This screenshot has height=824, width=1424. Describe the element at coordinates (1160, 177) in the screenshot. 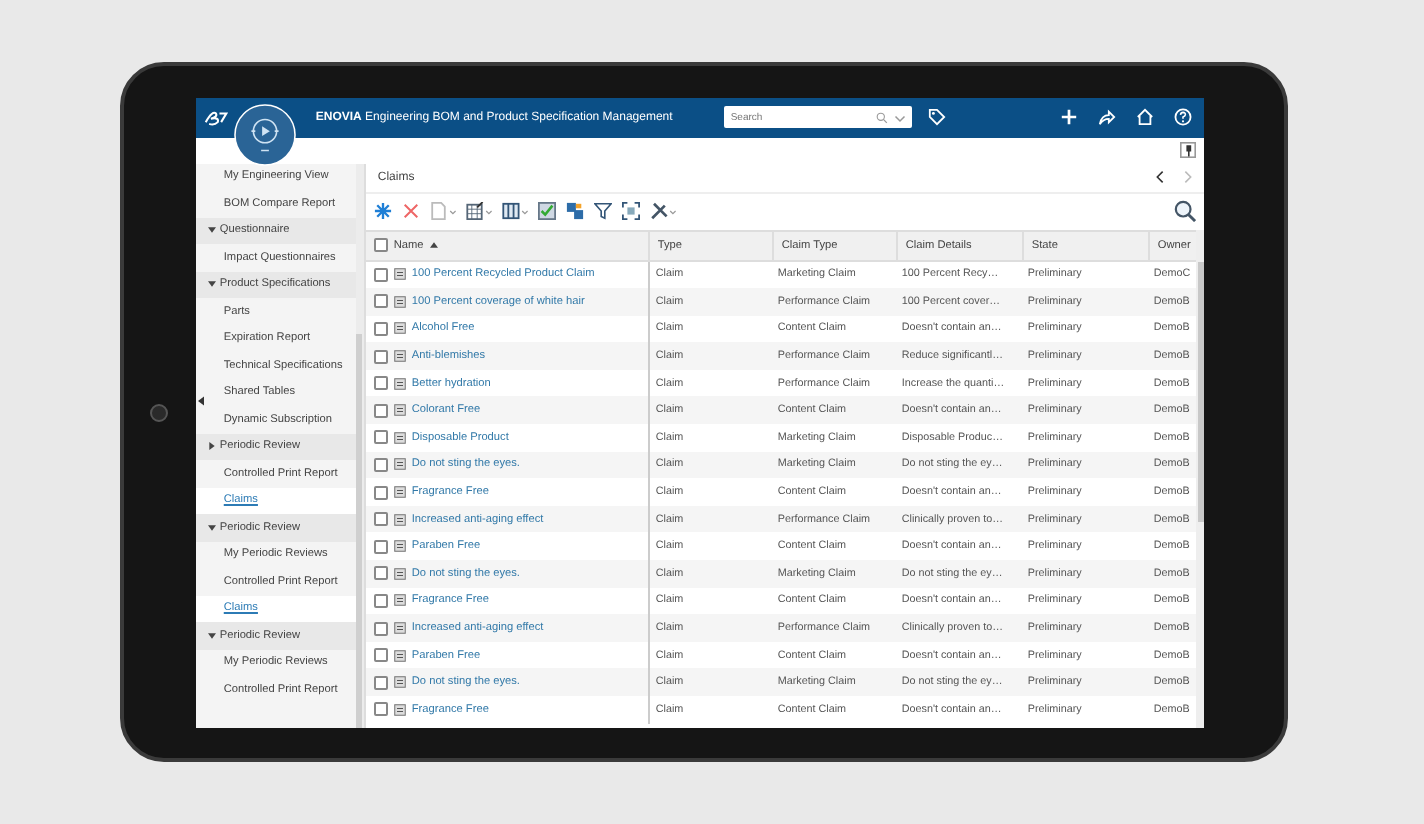

I see `chevron-left-icon` at that location.